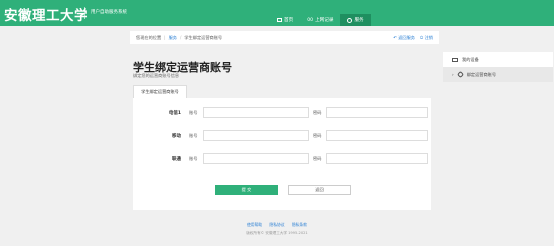 This screenshot has width=554, height=246. What do you see at coordinates (246, 190) in the screenshot?
I see `submit-button: 提 交` at bounding box center [246, 190].